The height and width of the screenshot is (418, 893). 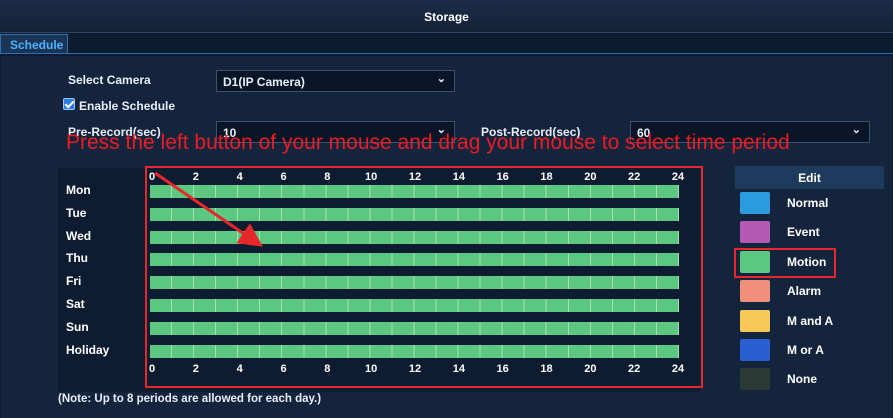 I want to click on legend-item-m-or-a: M or A, so click(x=810, y=350).